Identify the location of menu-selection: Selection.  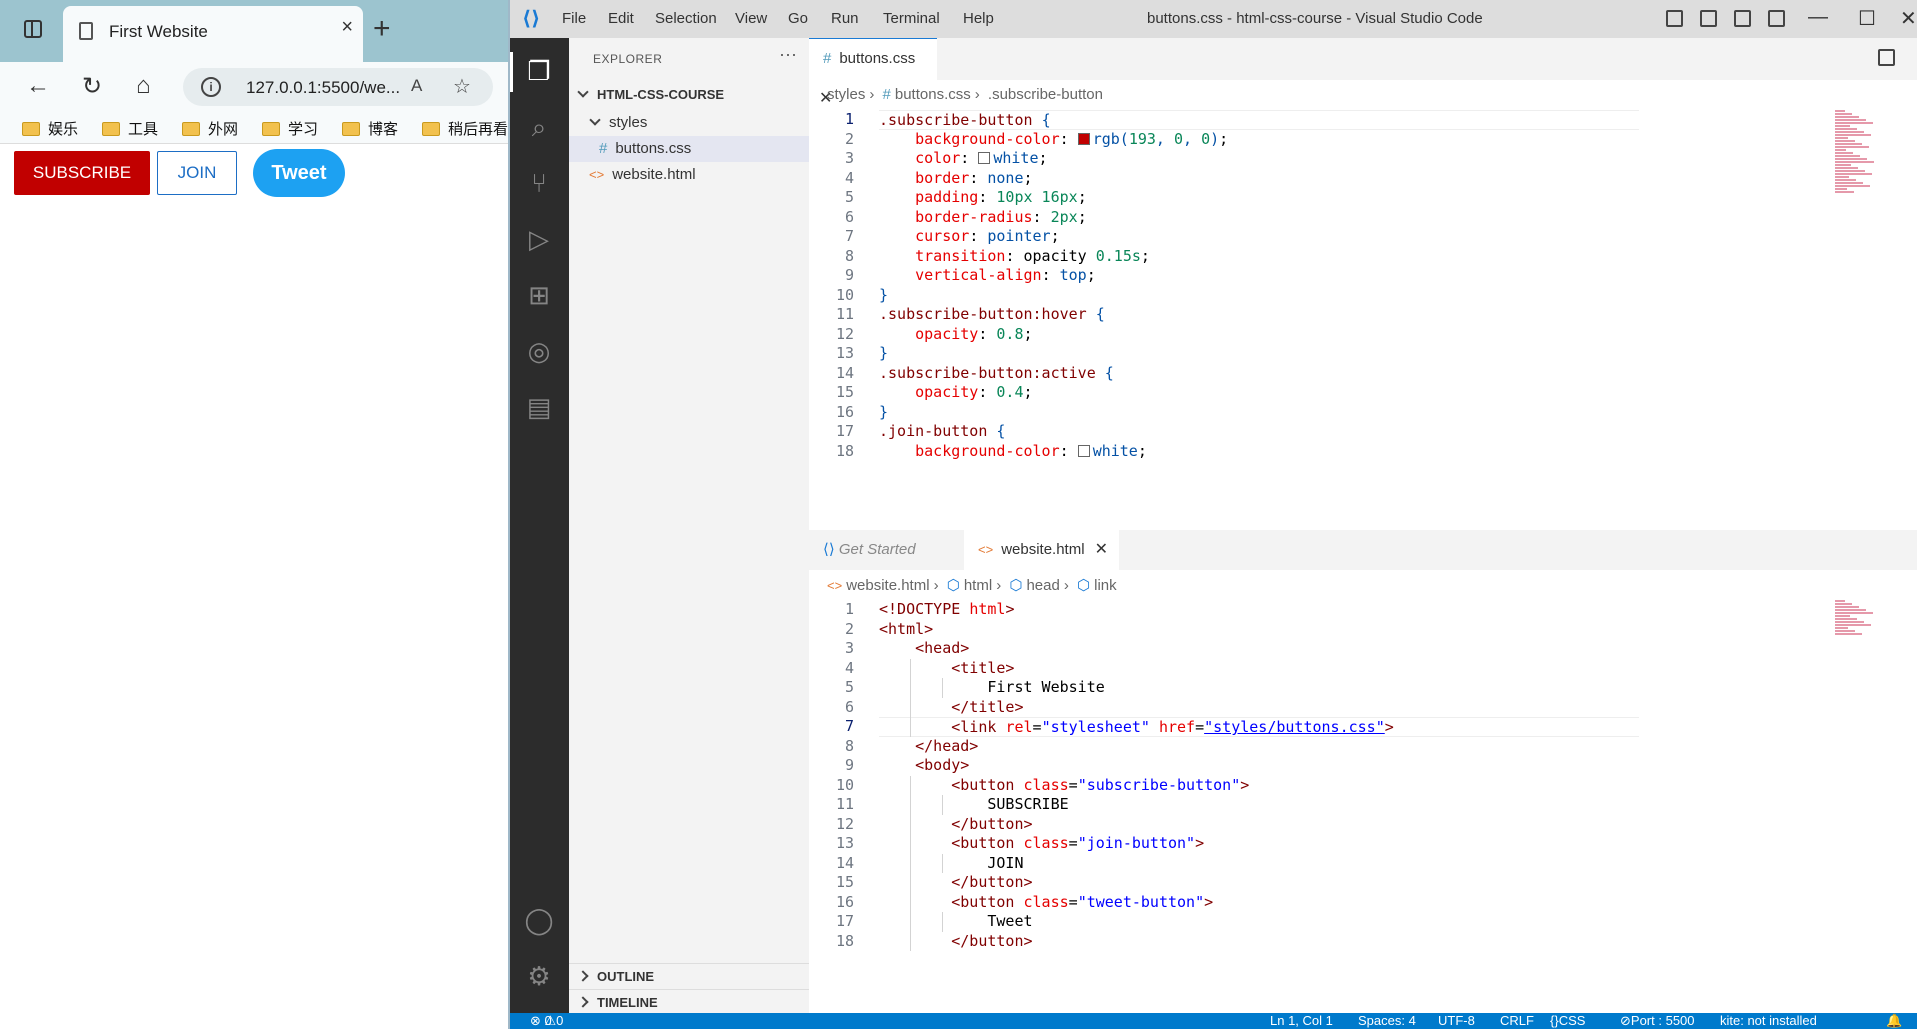
(686, 18).